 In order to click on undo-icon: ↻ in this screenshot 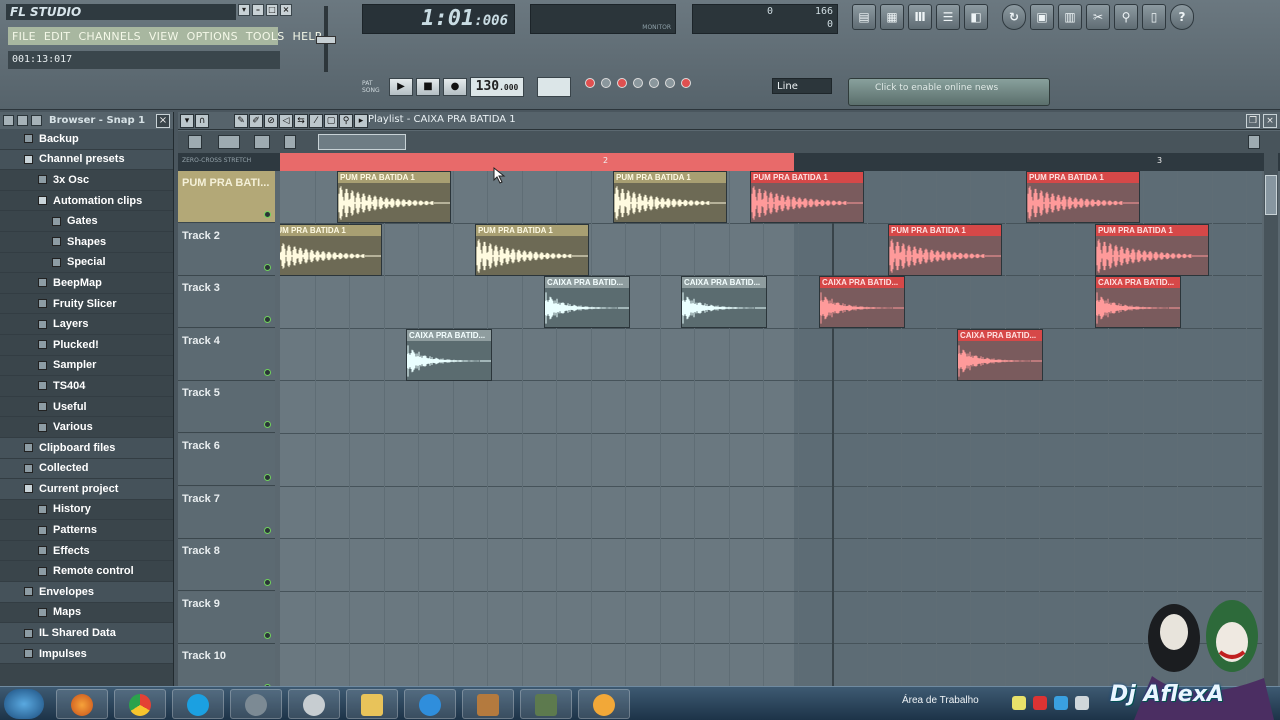, I will do `click(1014, 17)`.